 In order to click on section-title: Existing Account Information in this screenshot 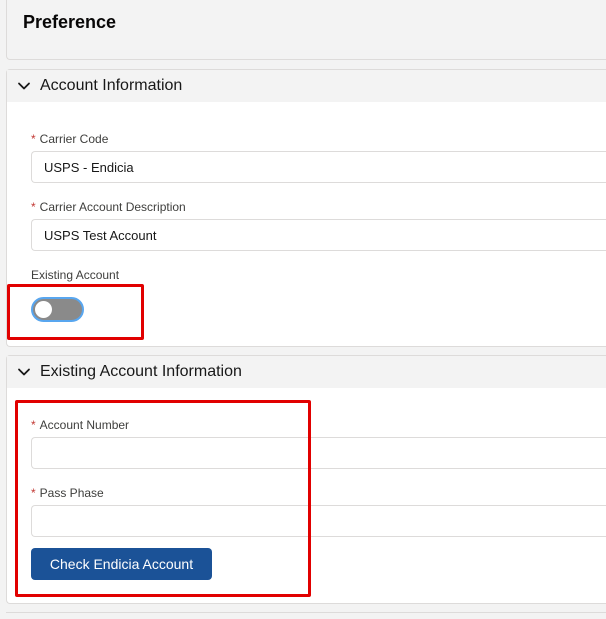, I will do `click(141, 371)`.